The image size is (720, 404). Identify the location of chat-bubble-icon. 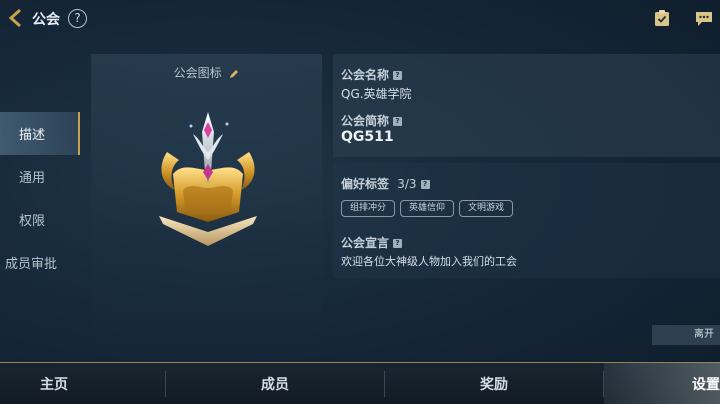
(704, 18).